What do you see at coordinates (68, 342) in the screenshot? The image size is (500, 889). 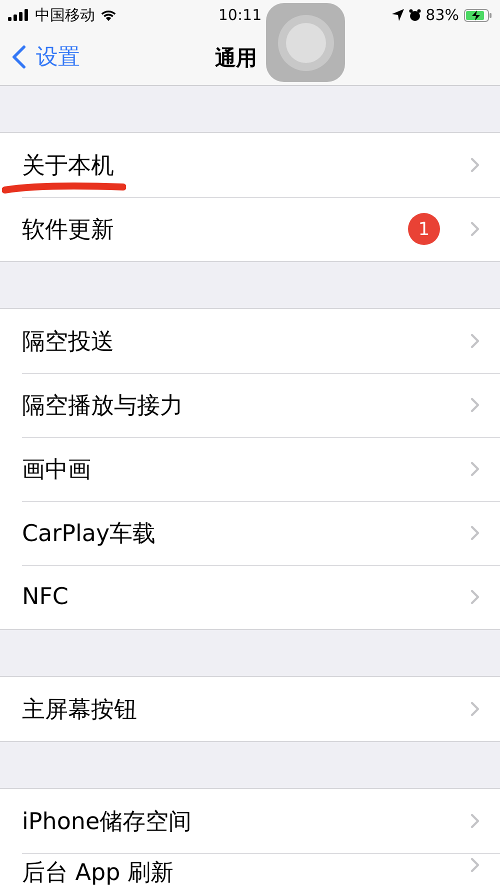 I see `row-label: 隔空投送` at bounding box center [68, 342].